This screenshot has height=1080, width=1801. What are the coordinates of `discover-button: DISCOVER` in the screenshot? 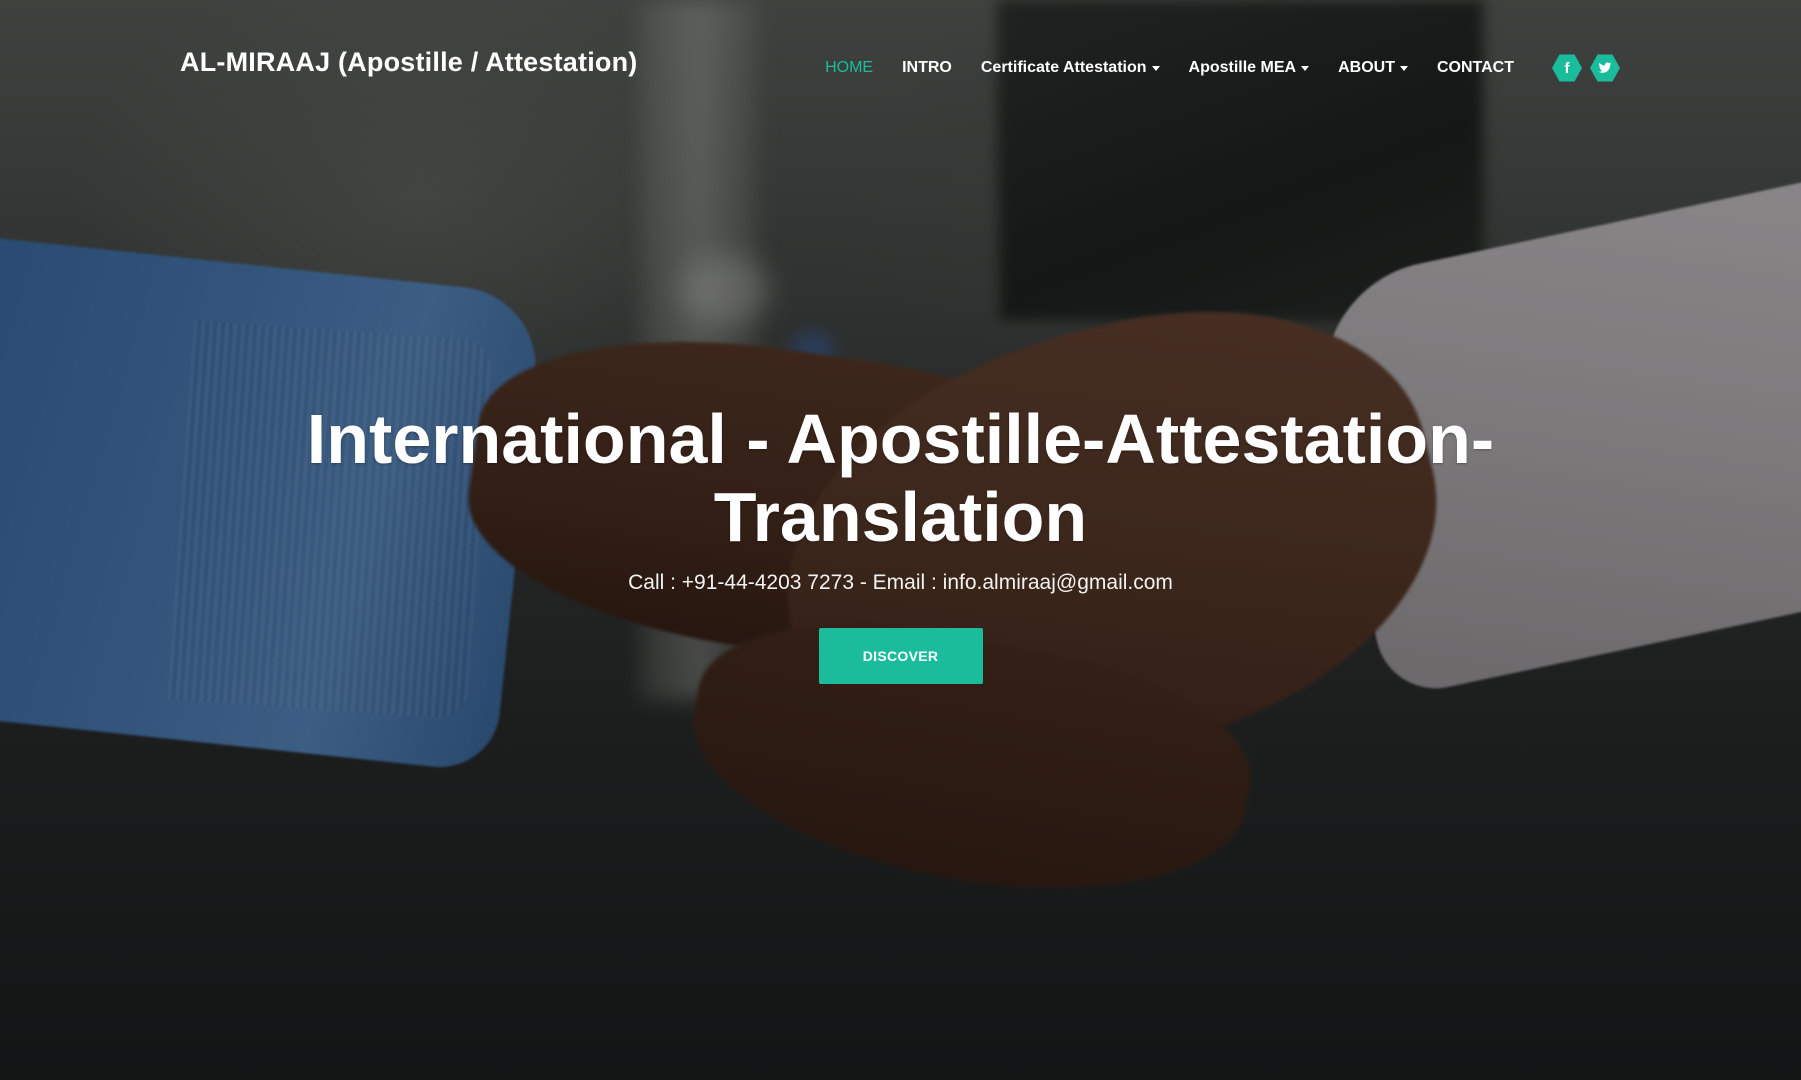 It's located at (900, 656).